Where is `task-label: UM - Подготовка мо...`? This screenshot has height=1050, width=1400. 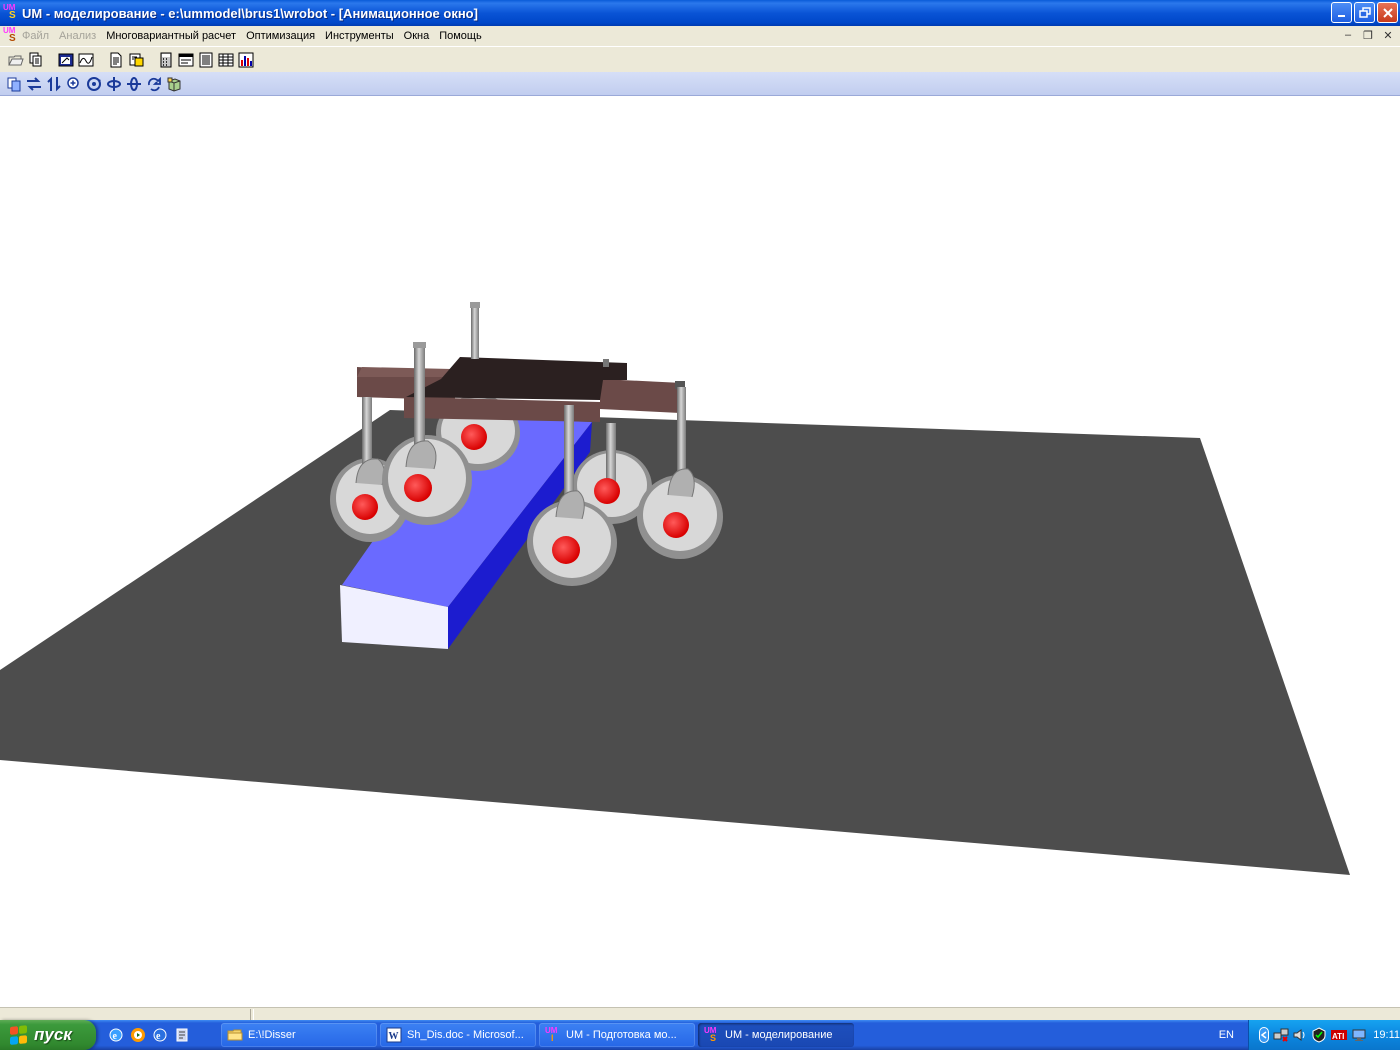 task-label: UM - Подготовка мо... is located at coordinates (621, 1035).